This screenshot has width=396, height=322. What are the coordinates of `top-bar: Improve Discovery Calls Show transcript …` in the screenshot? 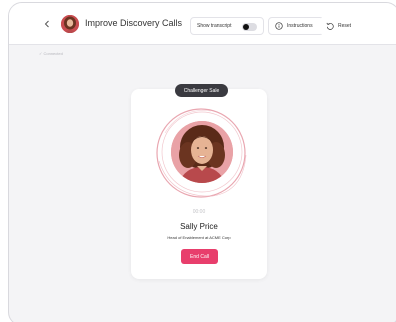 It's located at (202, 24).